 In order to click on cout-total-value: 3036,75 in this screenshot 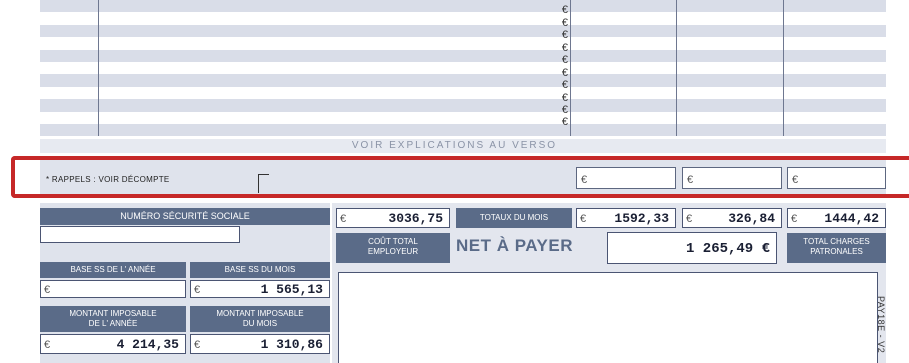, I will do `click(415, 218)`.